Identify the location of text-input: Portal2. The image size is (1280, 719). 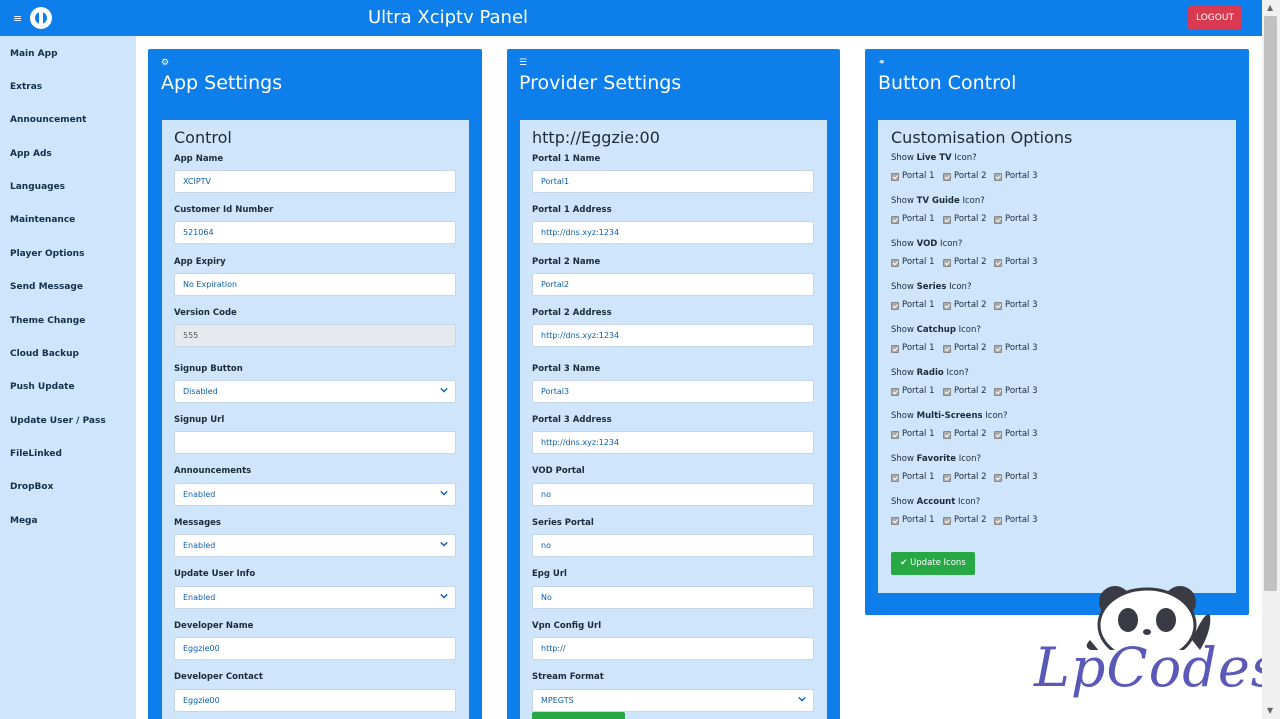
(673, 284).